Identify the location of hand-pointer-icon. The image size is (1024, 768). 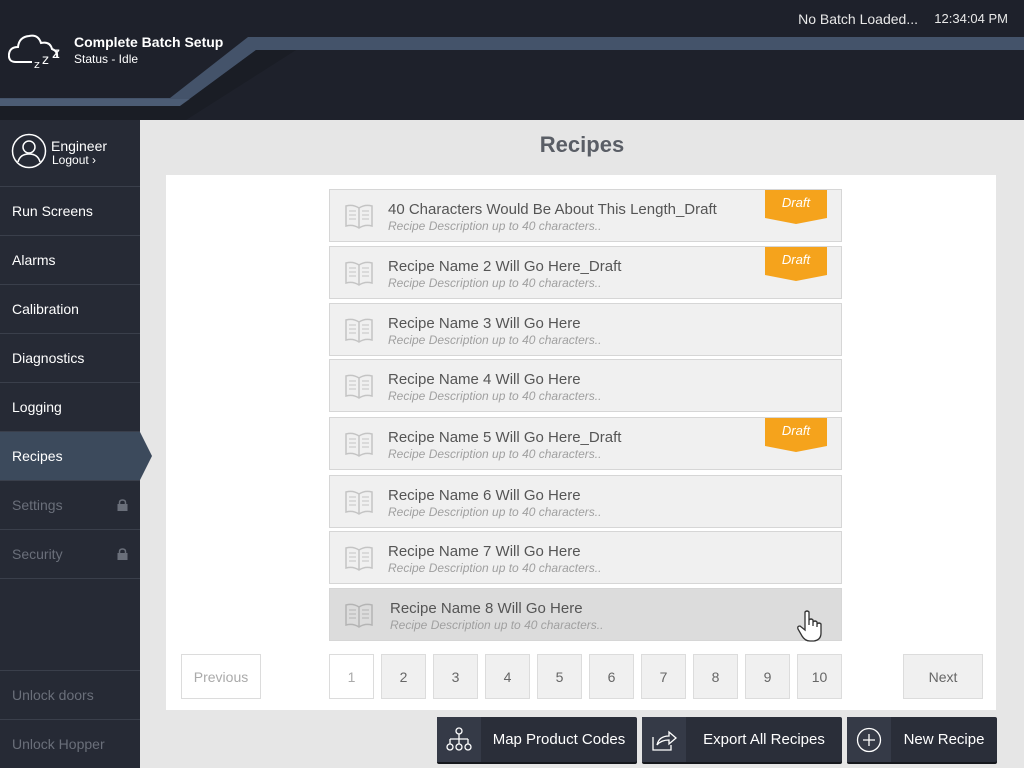
(809, 626).